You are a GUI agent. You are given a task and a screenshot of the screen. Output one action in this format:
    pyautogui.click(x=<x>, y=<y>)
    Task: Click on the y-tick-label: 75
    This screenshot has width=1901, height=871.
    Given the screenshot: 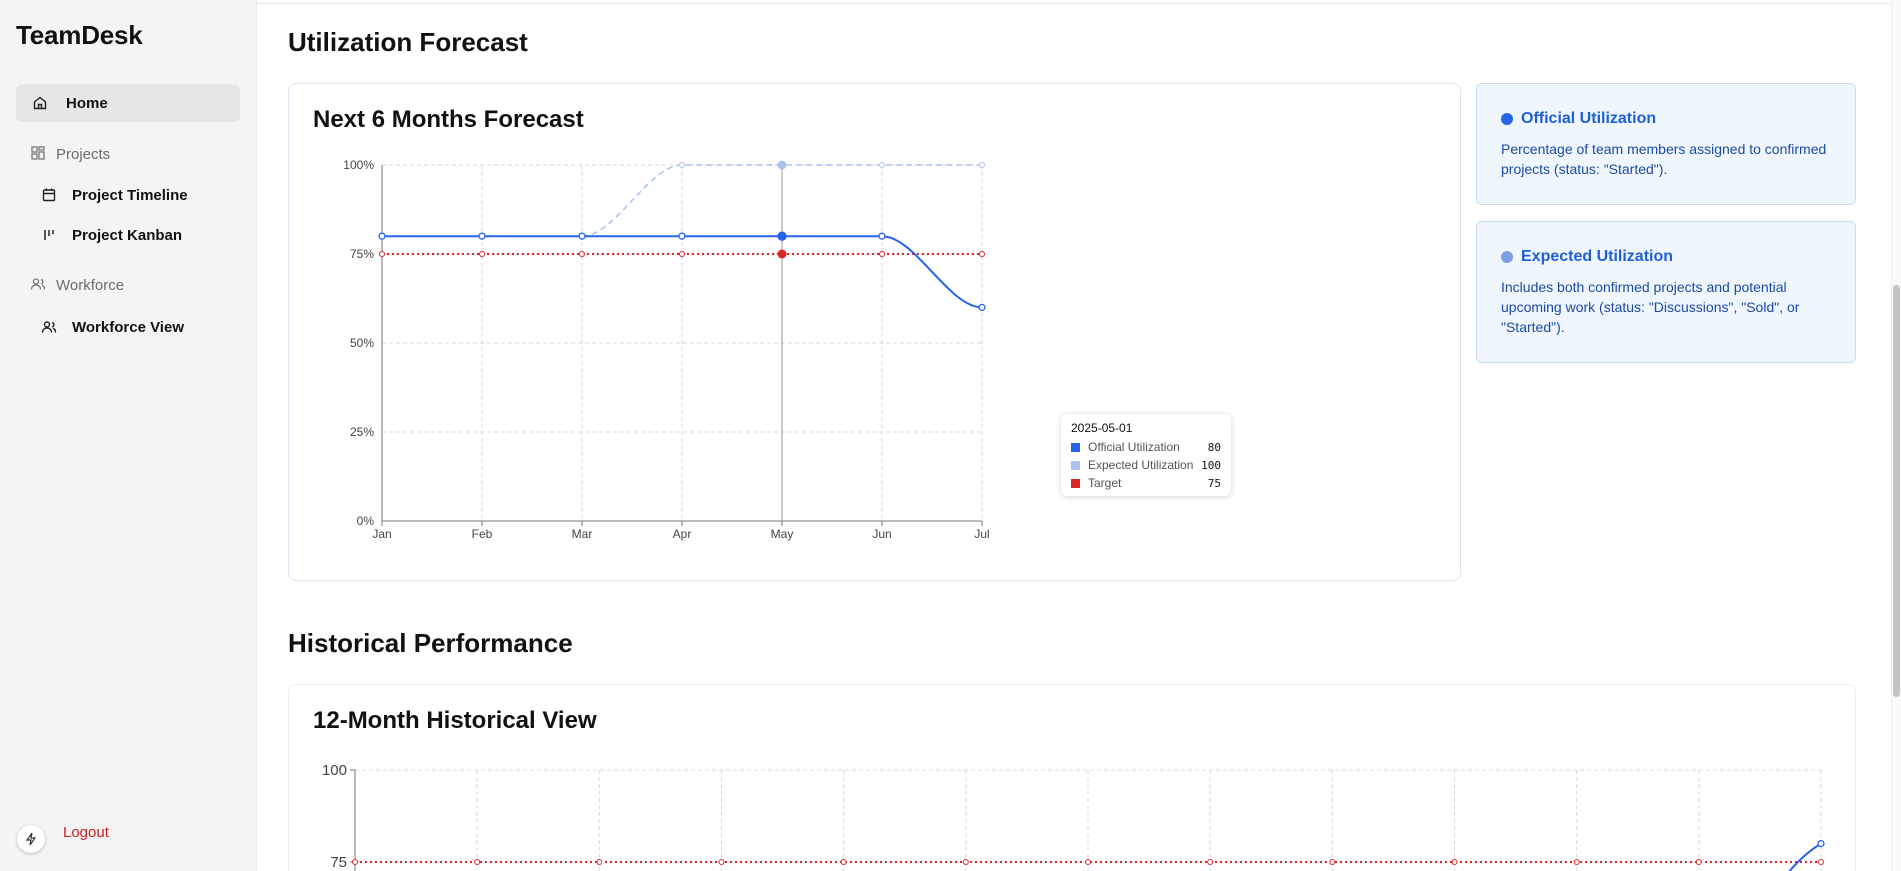 What is the action you would take?
    pyautogui.click(x=338, y=862)
    